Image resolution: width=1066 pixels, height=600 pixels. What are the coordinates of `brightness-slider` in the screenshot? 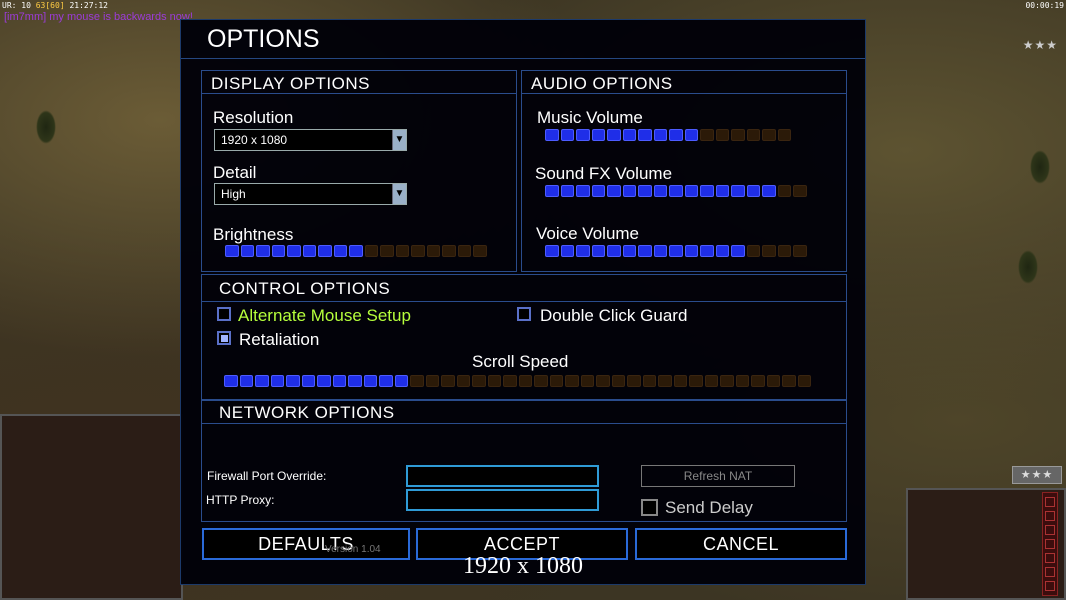 It's located at (356, 251).